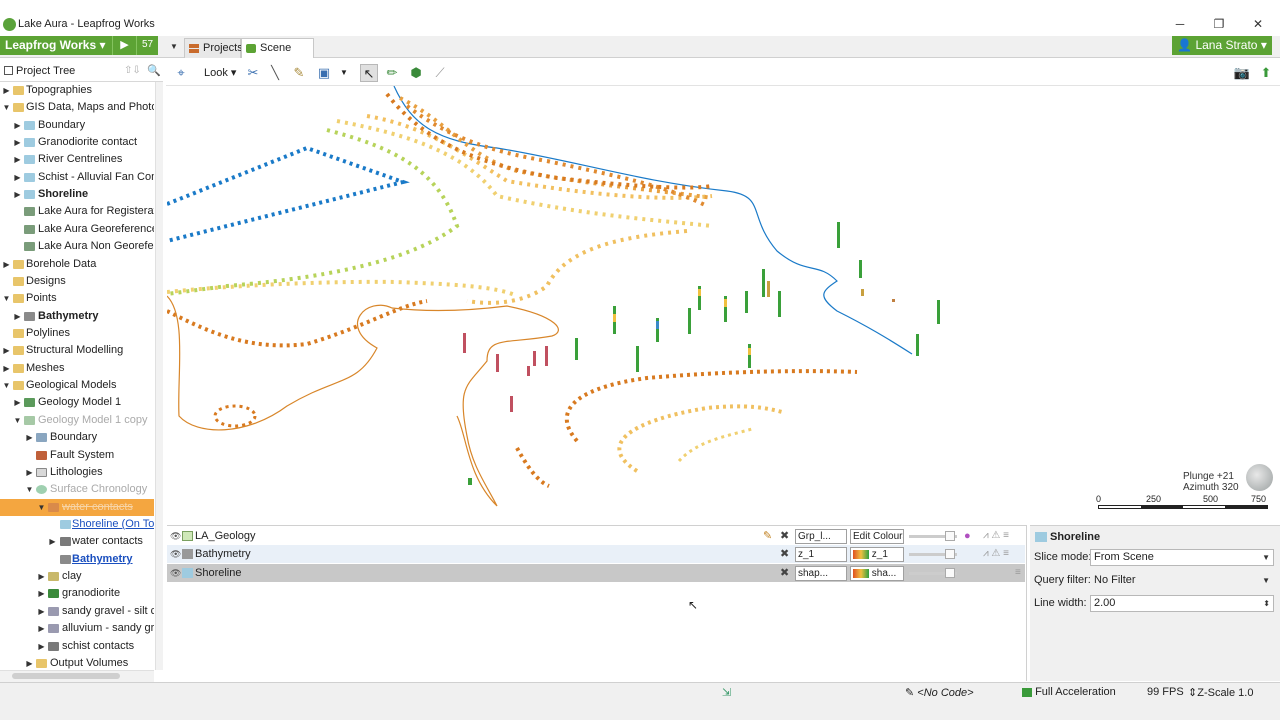 The image size is (1280, 720). I want to click on tree-item-meshes: ▶ Meshes, so click(77, 368).